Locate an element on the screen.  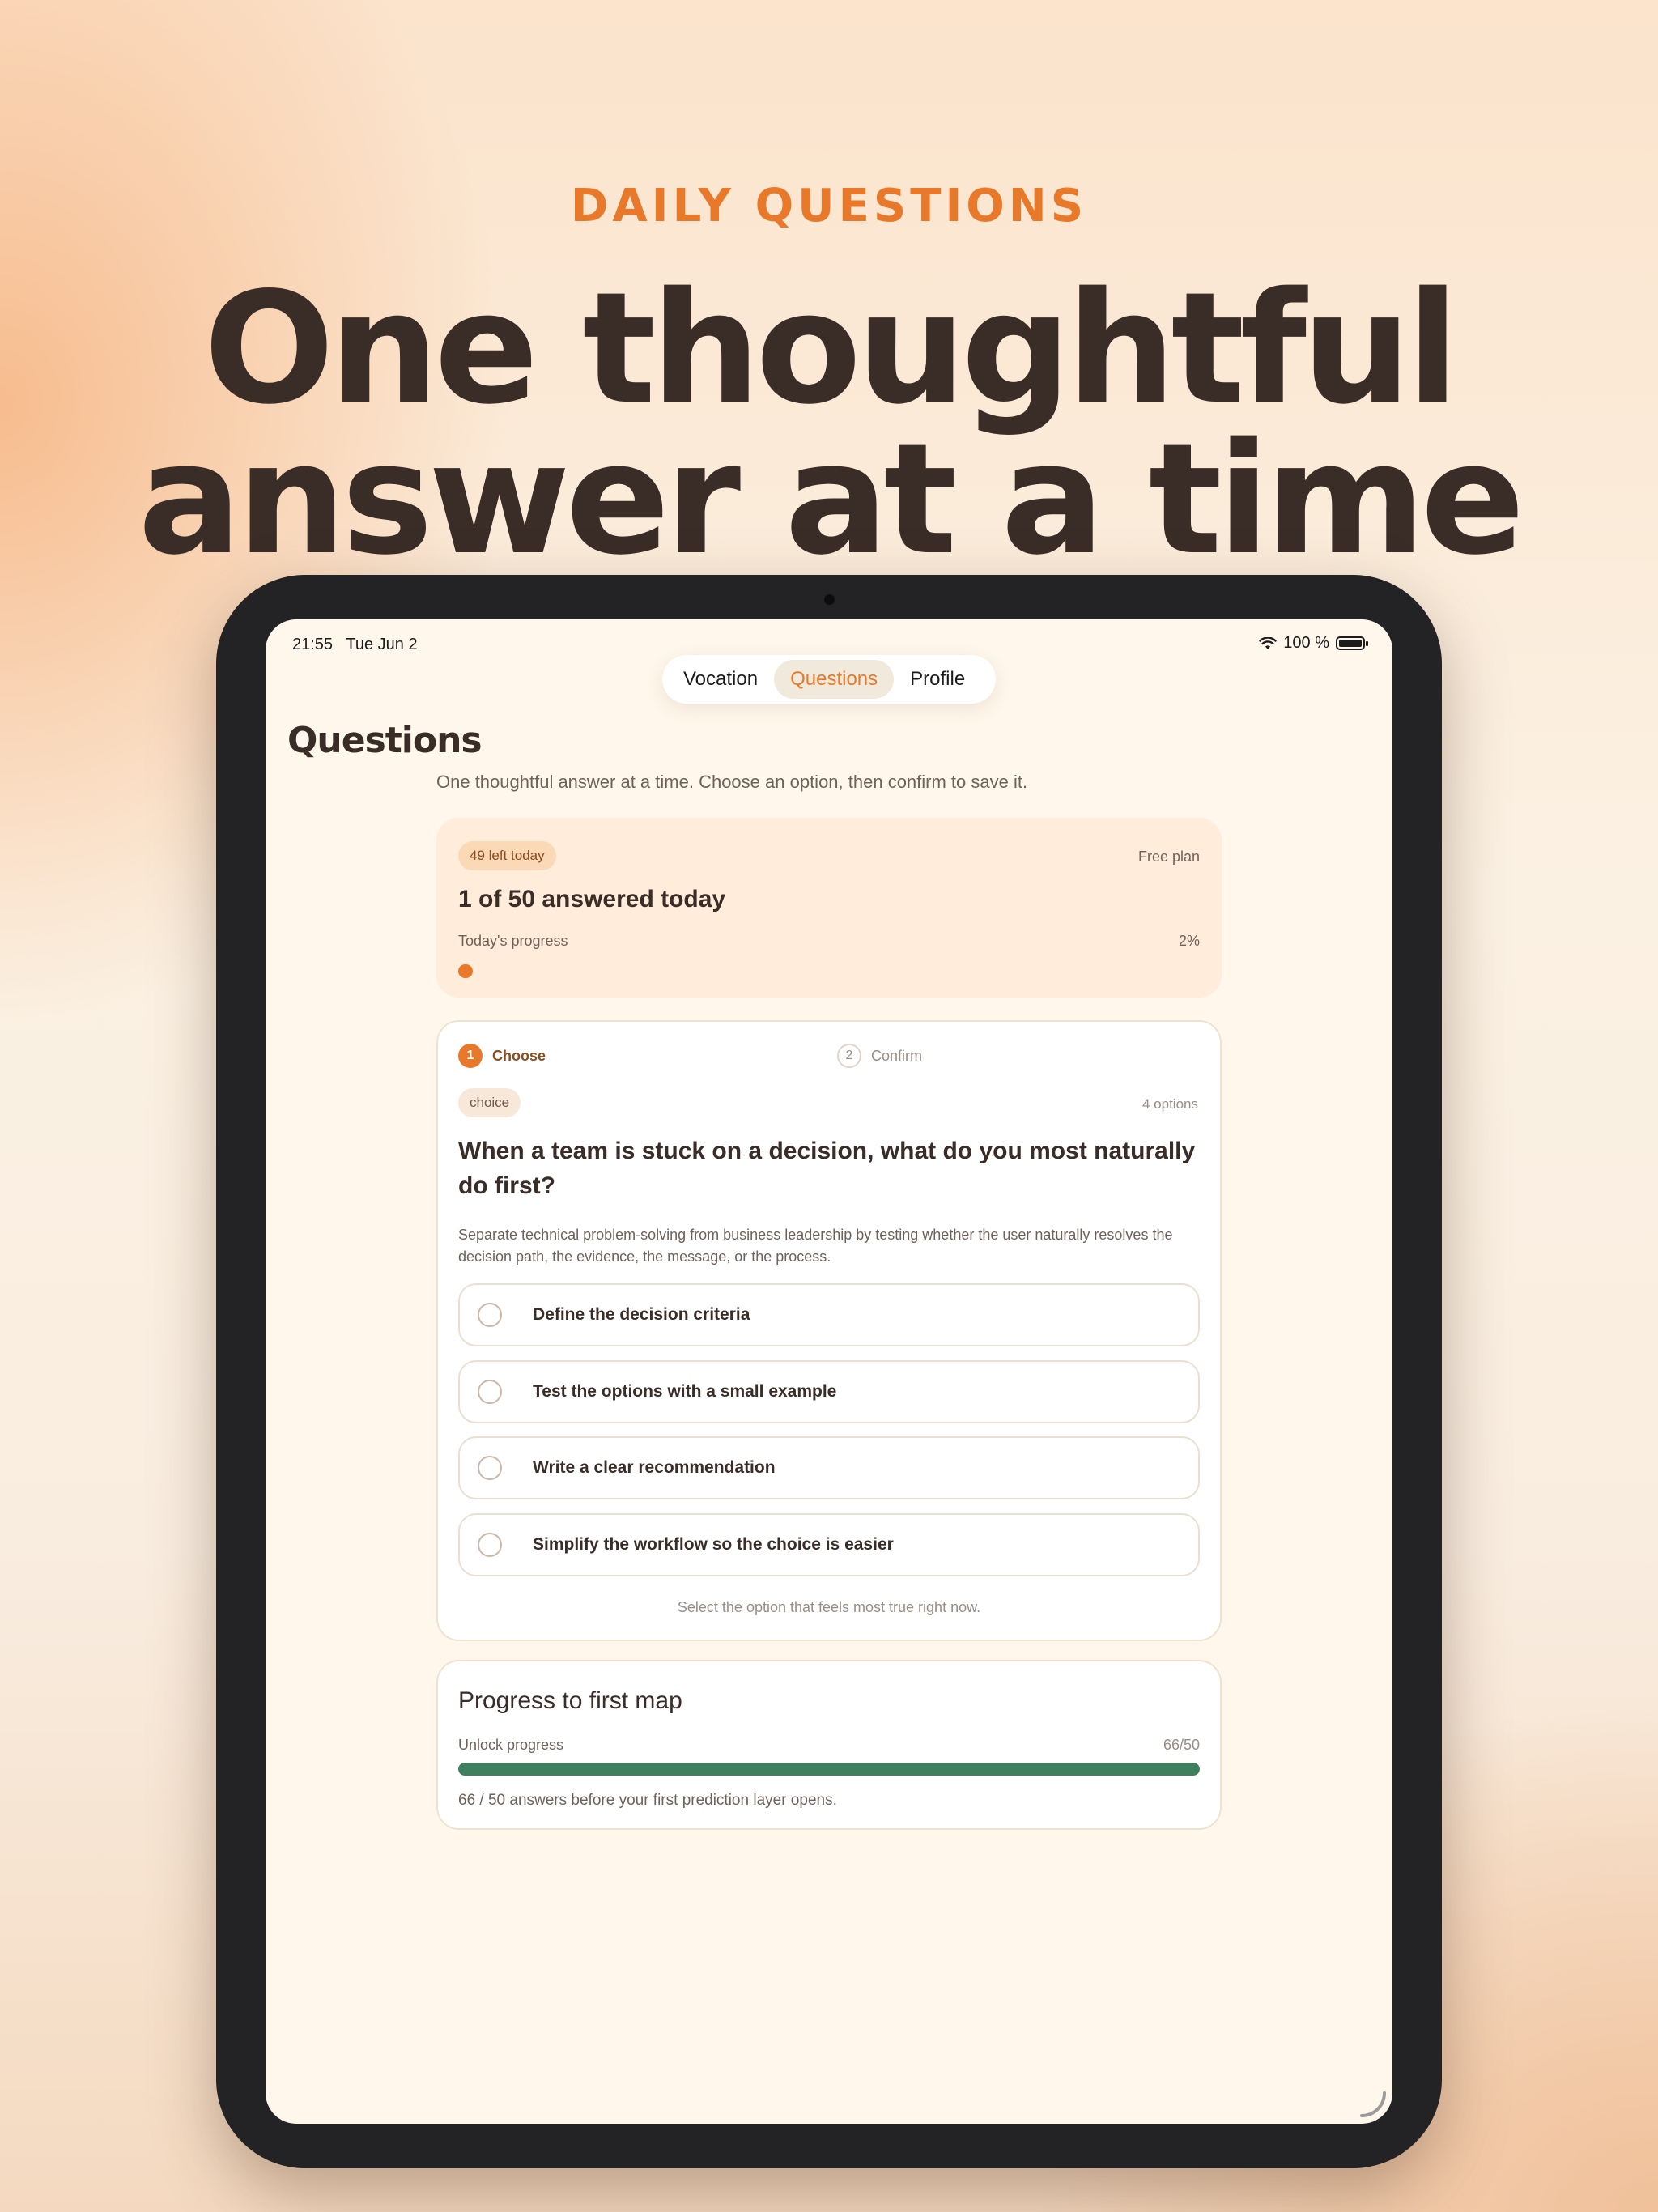
option-label: Test the options with a small example is located at coordinates (685, 1391).